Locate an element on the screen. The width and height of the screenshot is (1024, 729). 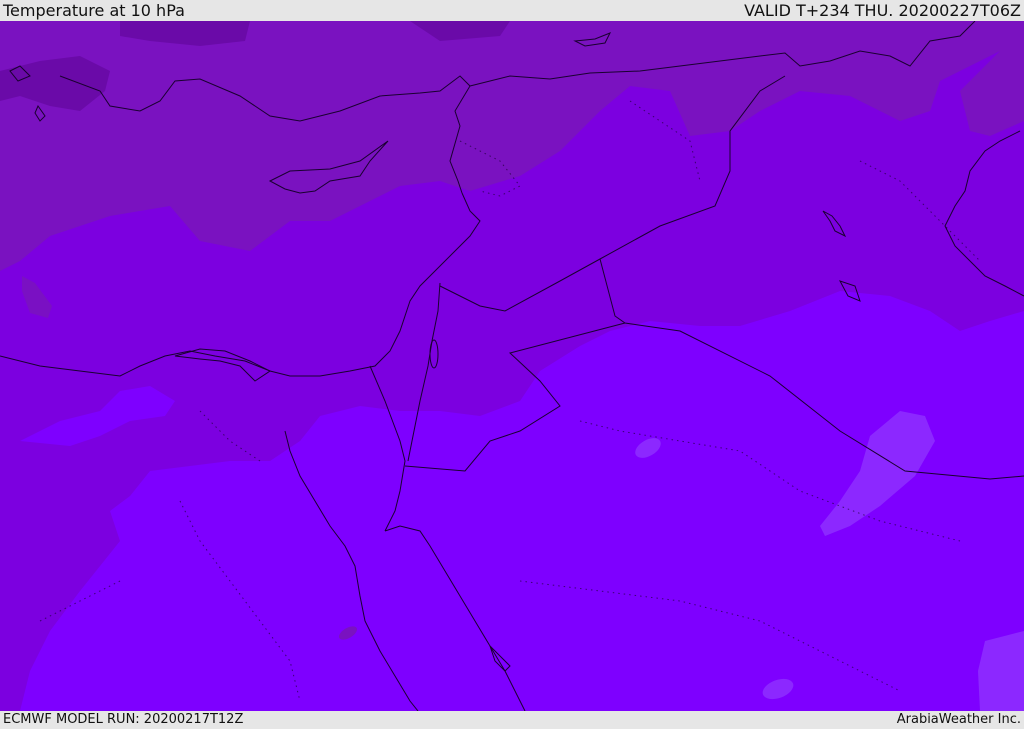
cold-pool-southeast is located at coordinates (1001, 671).